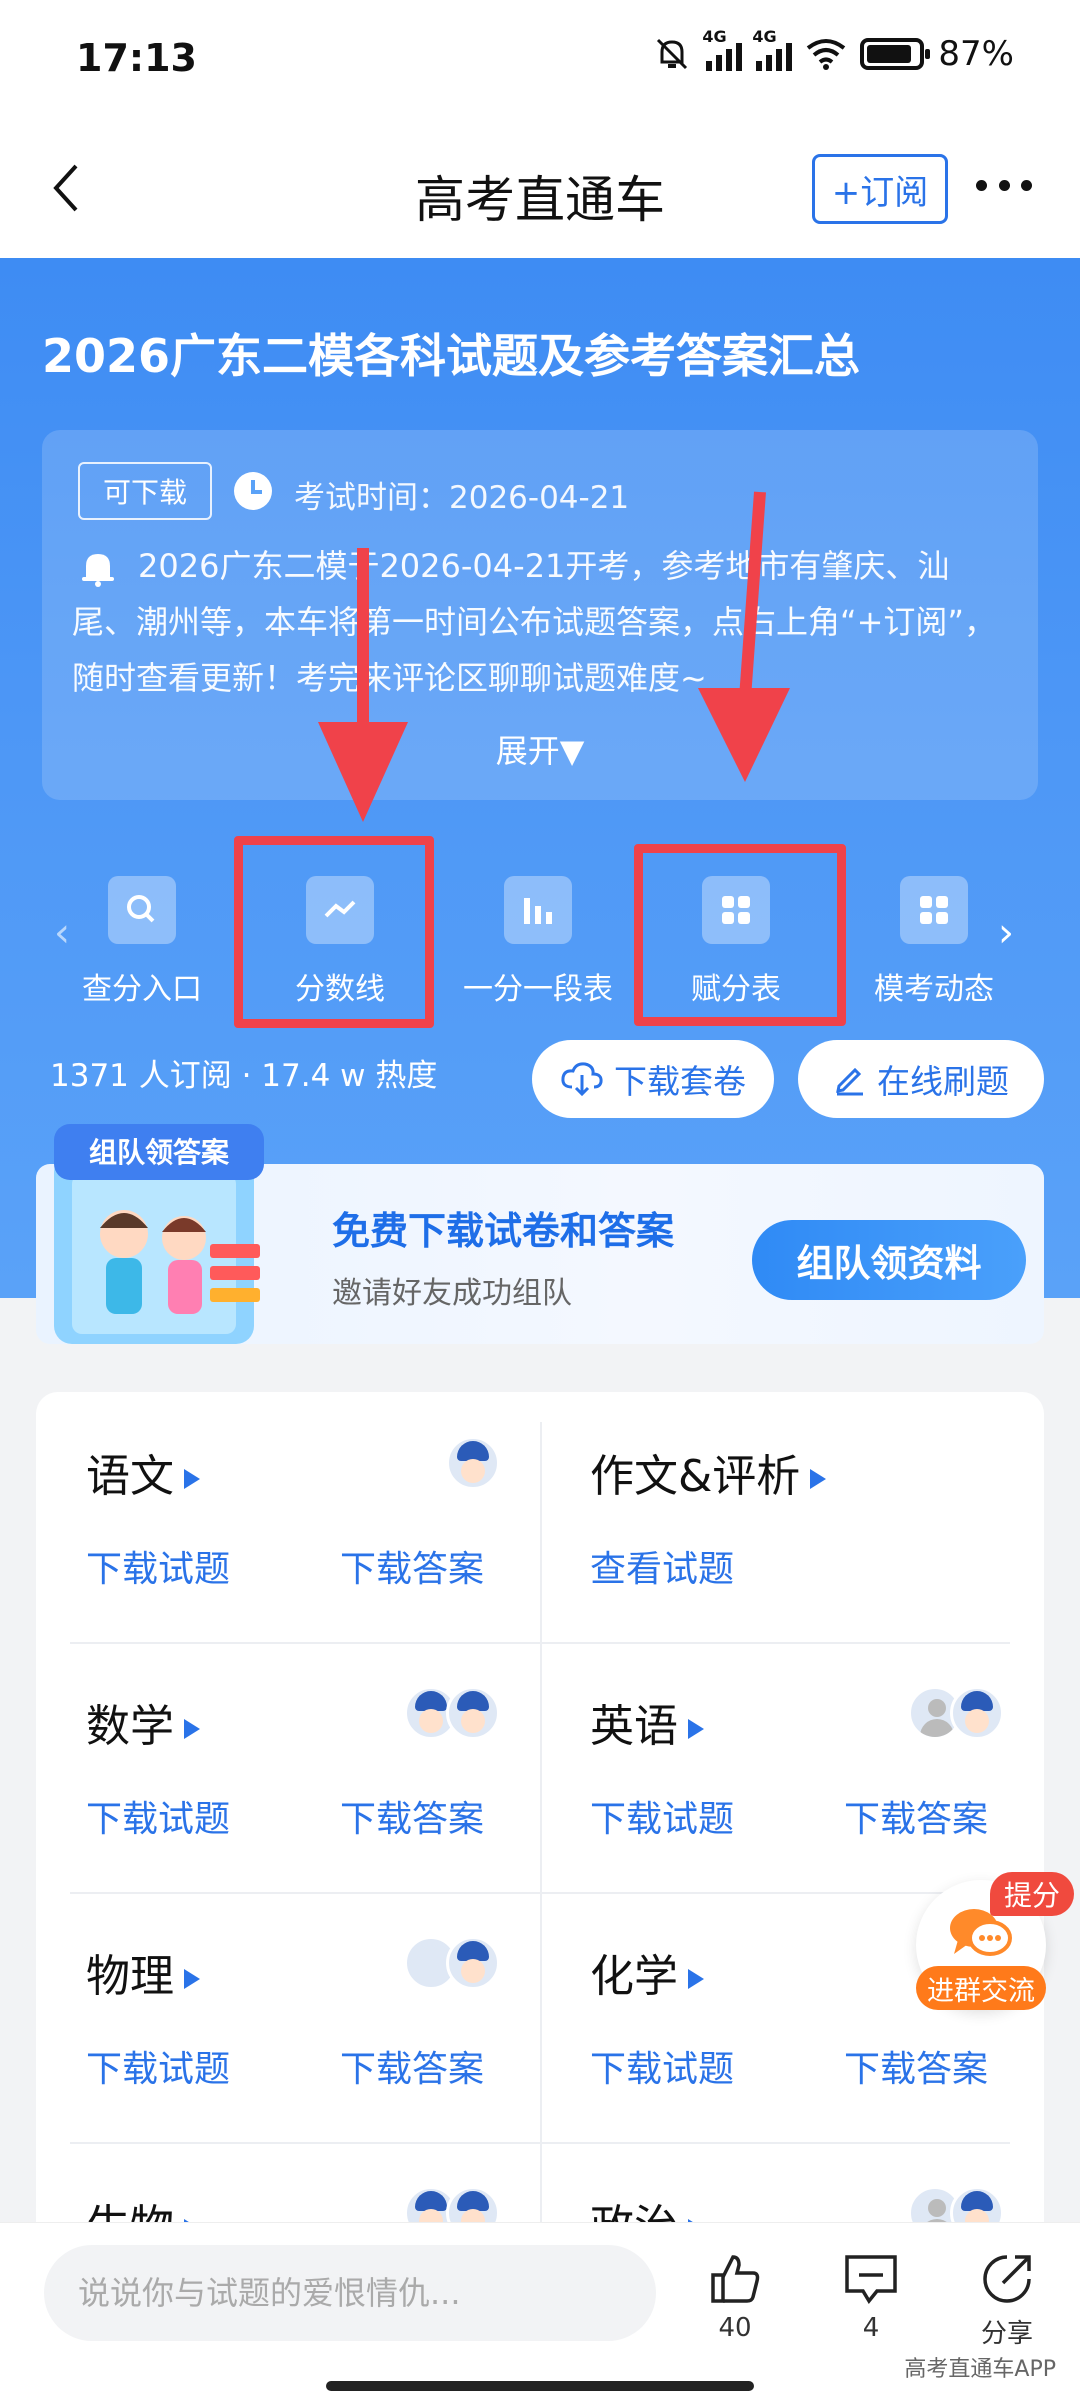 The height and width of the screenshot is (2400, 1080). Describe the element at coordinates (1032, 1894) in the screenshot. I see `boost-badge: 提分` at that location.